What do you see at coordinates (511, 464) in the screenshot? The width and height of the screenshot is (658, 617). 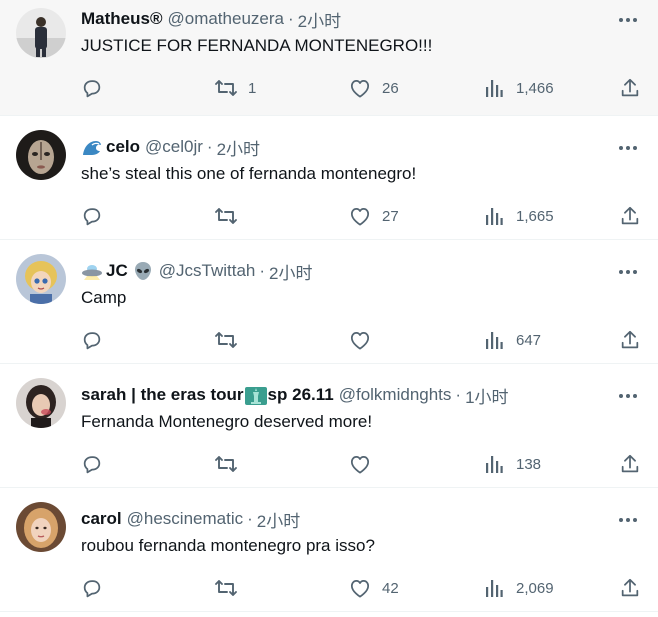 I see `views-button: 138` at bounding box center [511, 464].